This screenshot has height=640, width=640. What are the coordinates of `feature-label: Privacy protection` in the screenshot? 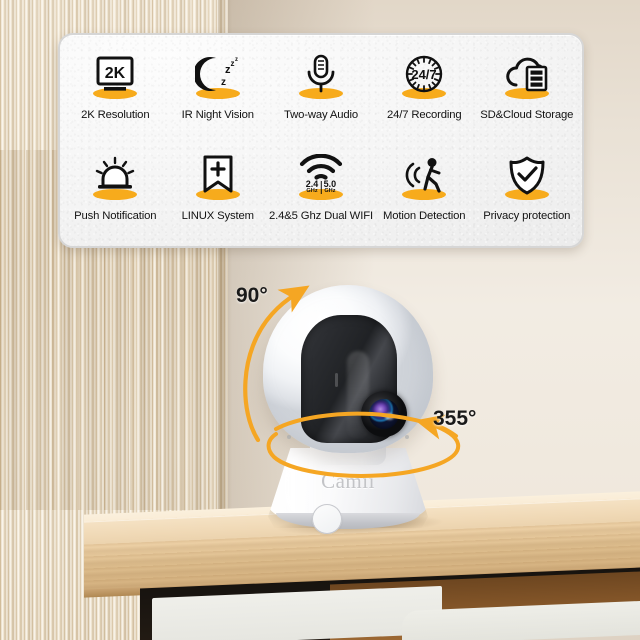 It's located at (527, 215).